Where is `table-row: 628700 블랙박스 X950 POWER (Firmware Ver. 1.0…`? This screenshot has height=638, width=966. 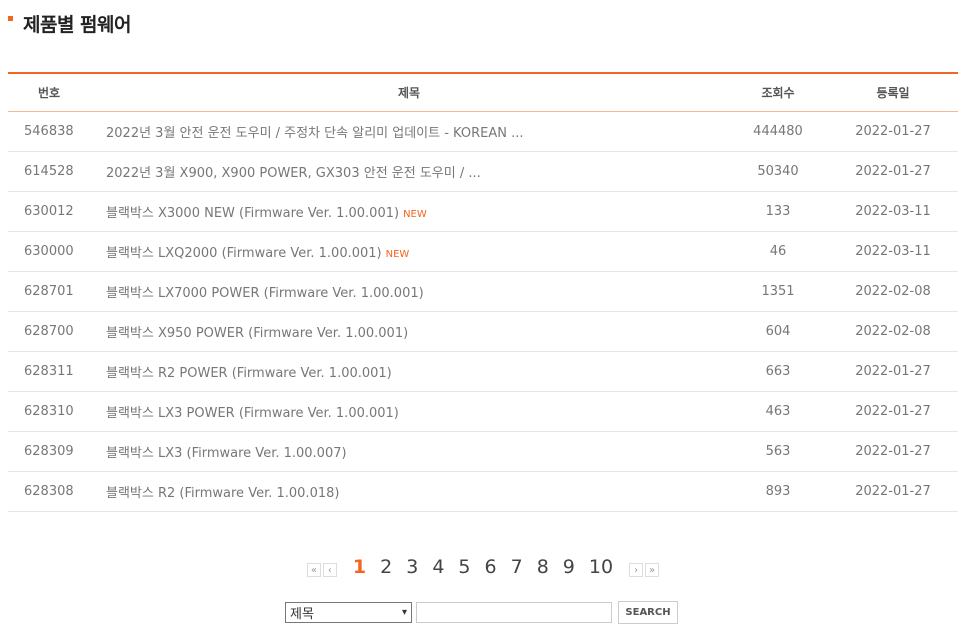 table-row: 628700 블랙박스 X950 POWER (Firmware Ver. 1.0… is located at coordinates (483, 331).